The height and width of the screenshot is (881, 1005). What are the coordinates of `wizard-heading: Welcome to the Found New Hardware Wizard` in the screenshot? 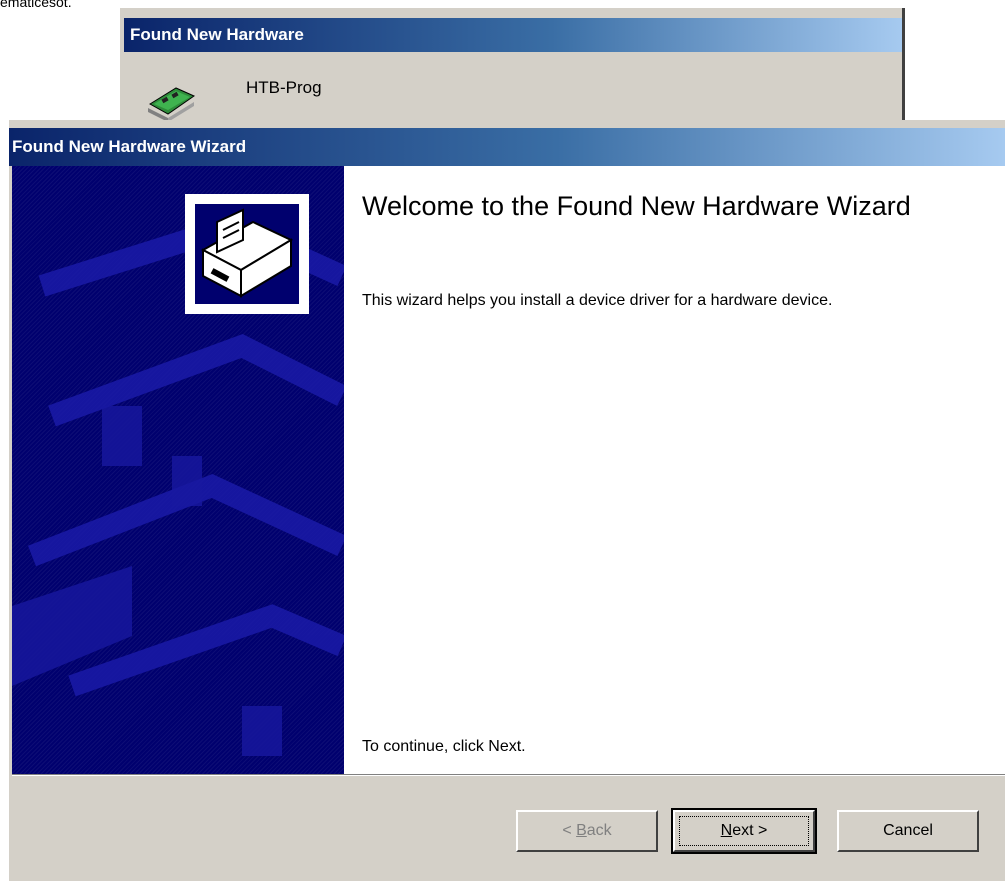 It's located at (636, 206).